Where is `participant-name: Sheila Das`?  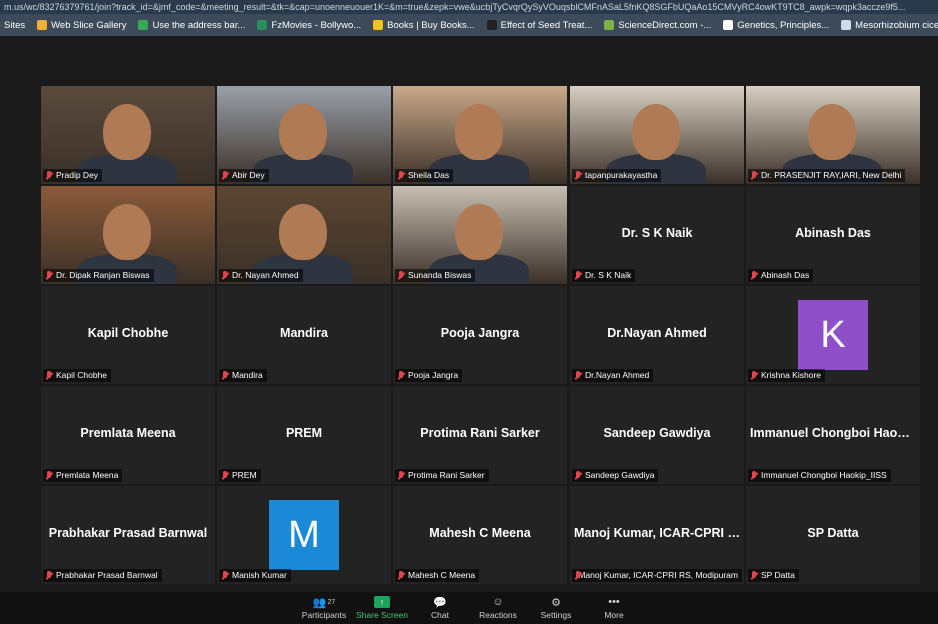 participant-name: Sheila Das is located at coordinates (429, 175).